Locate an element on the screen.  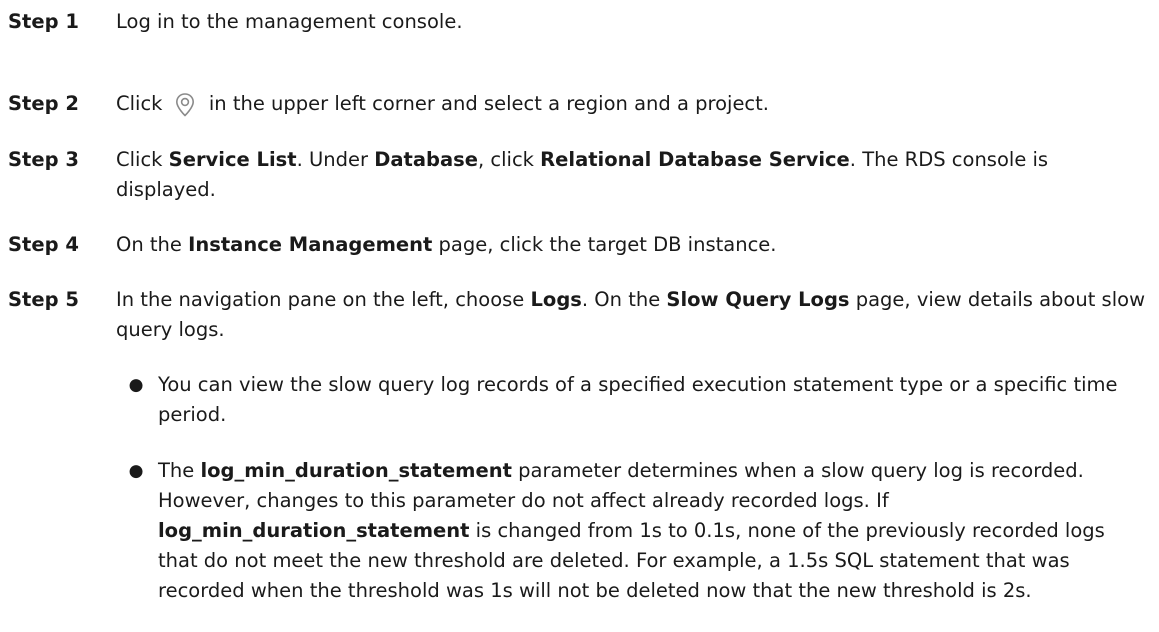
bold-term: Slow Query Logs is located at coordinates (758, 299).